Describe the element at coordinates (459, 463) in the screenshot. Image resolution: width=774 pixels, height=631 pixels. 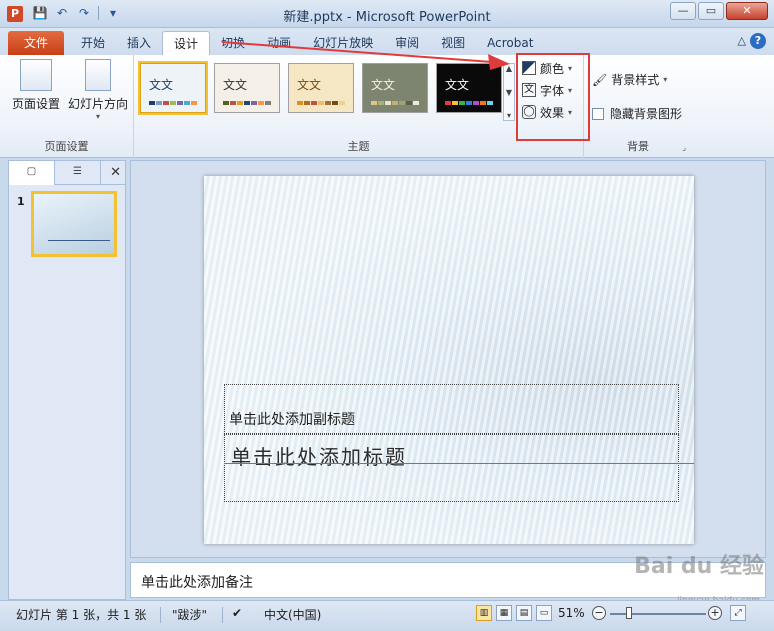
I see `title-rule-line` at that location.